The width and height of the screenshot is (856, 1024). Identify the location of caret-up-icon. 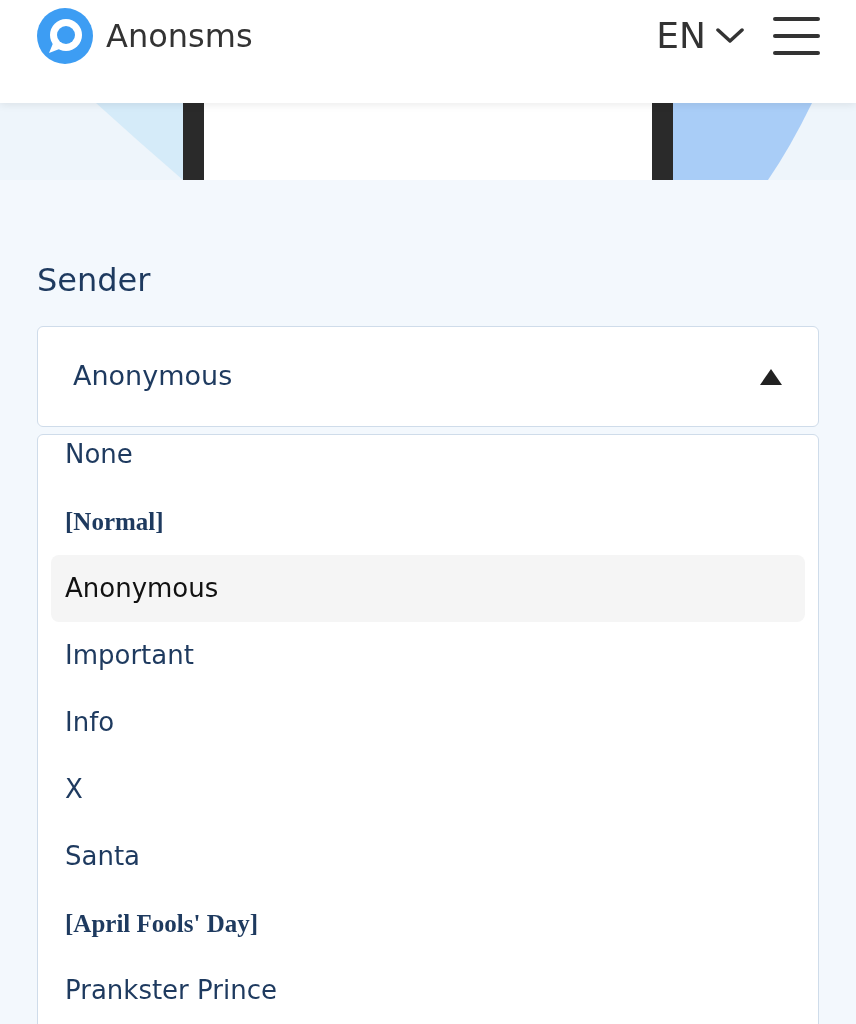
(771, 376).